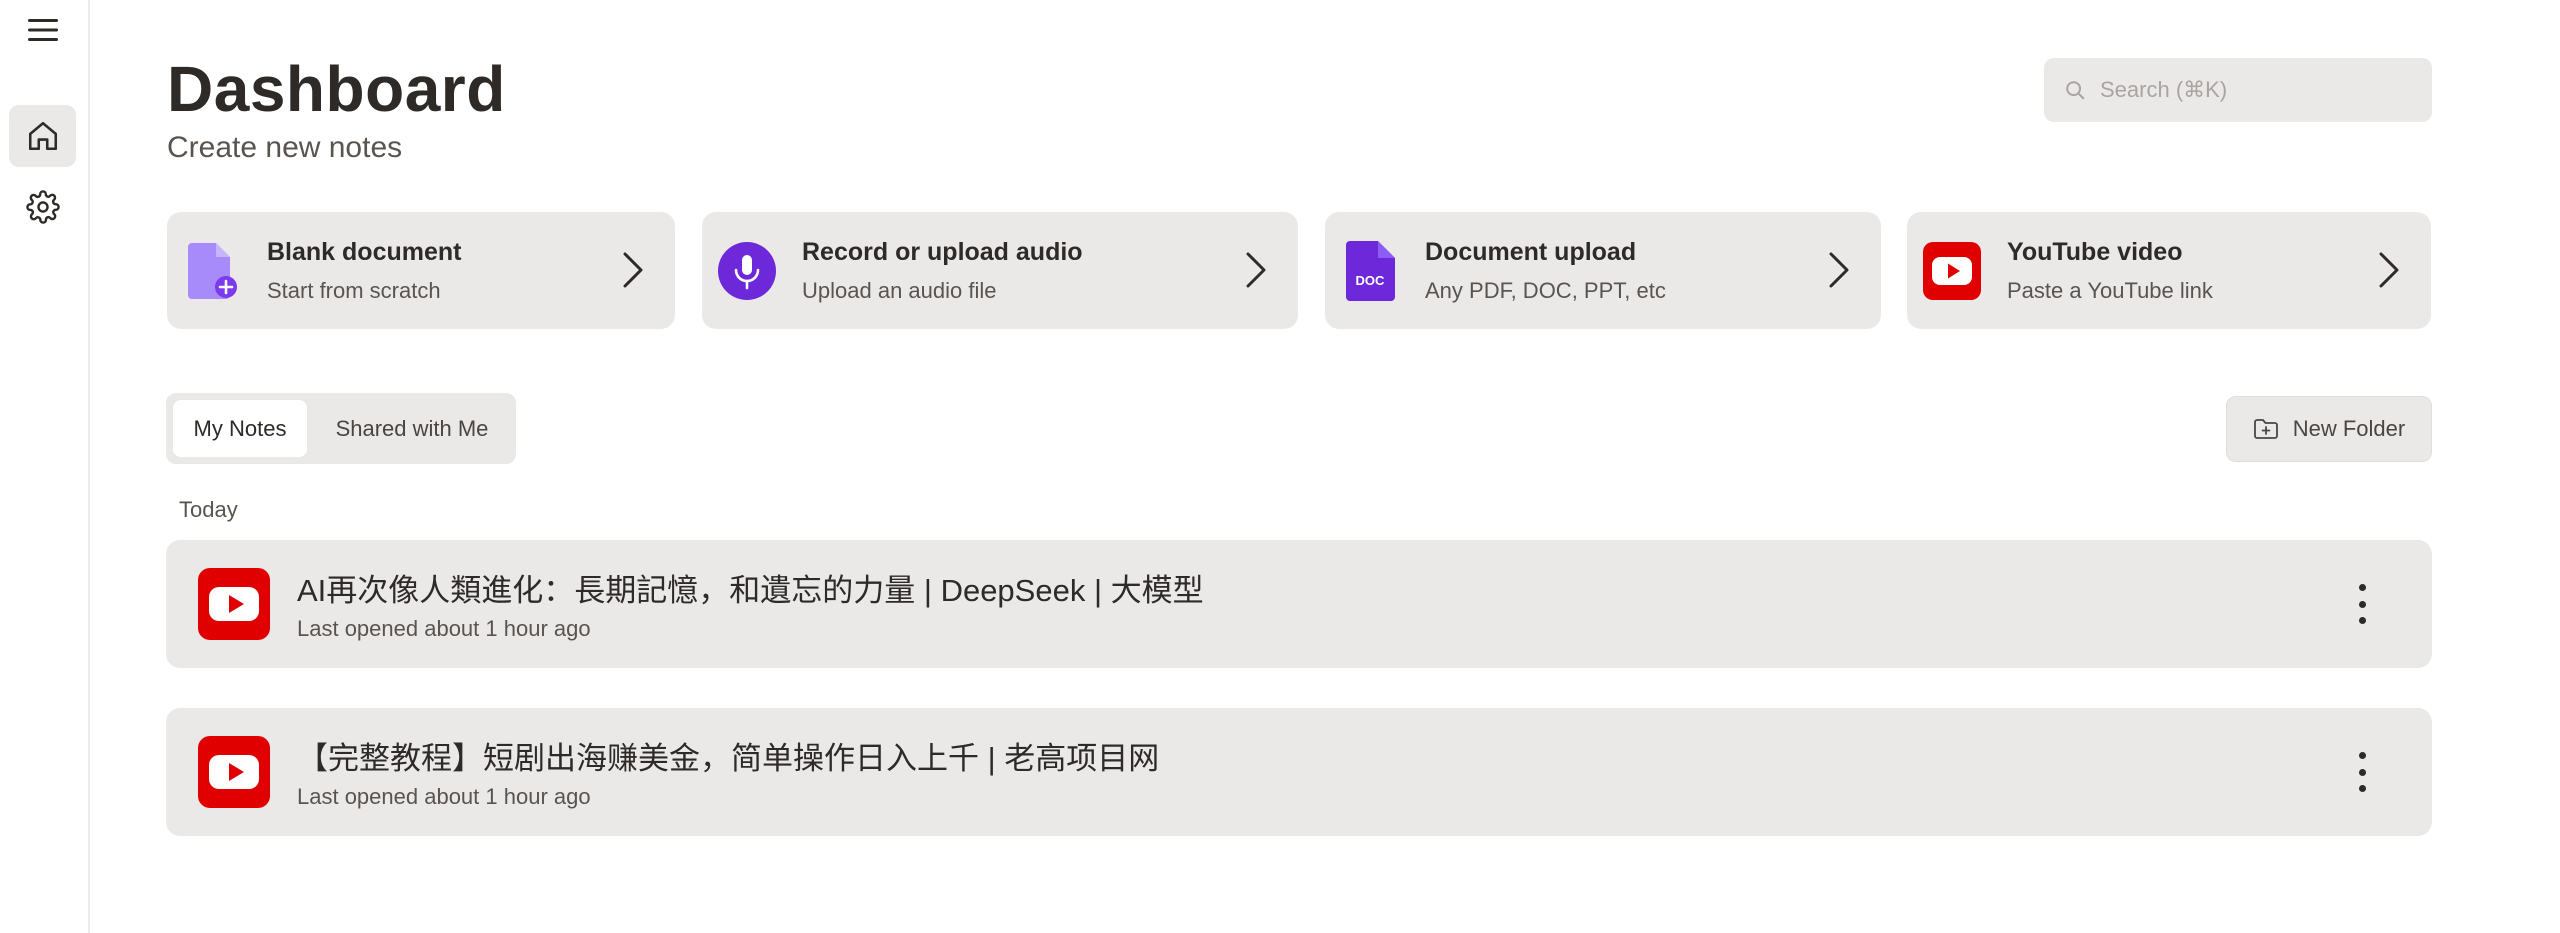 The width and height of the screenshot is (2560, 933). Describe the element at coordinates (1531, 252) in the screenshot. I see `card-title: Document upload` at that location.